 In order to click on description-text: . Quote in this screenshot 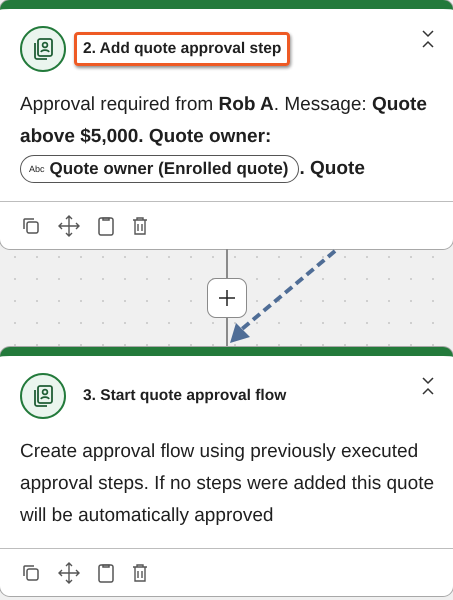, I will do `click(332, 168)`.